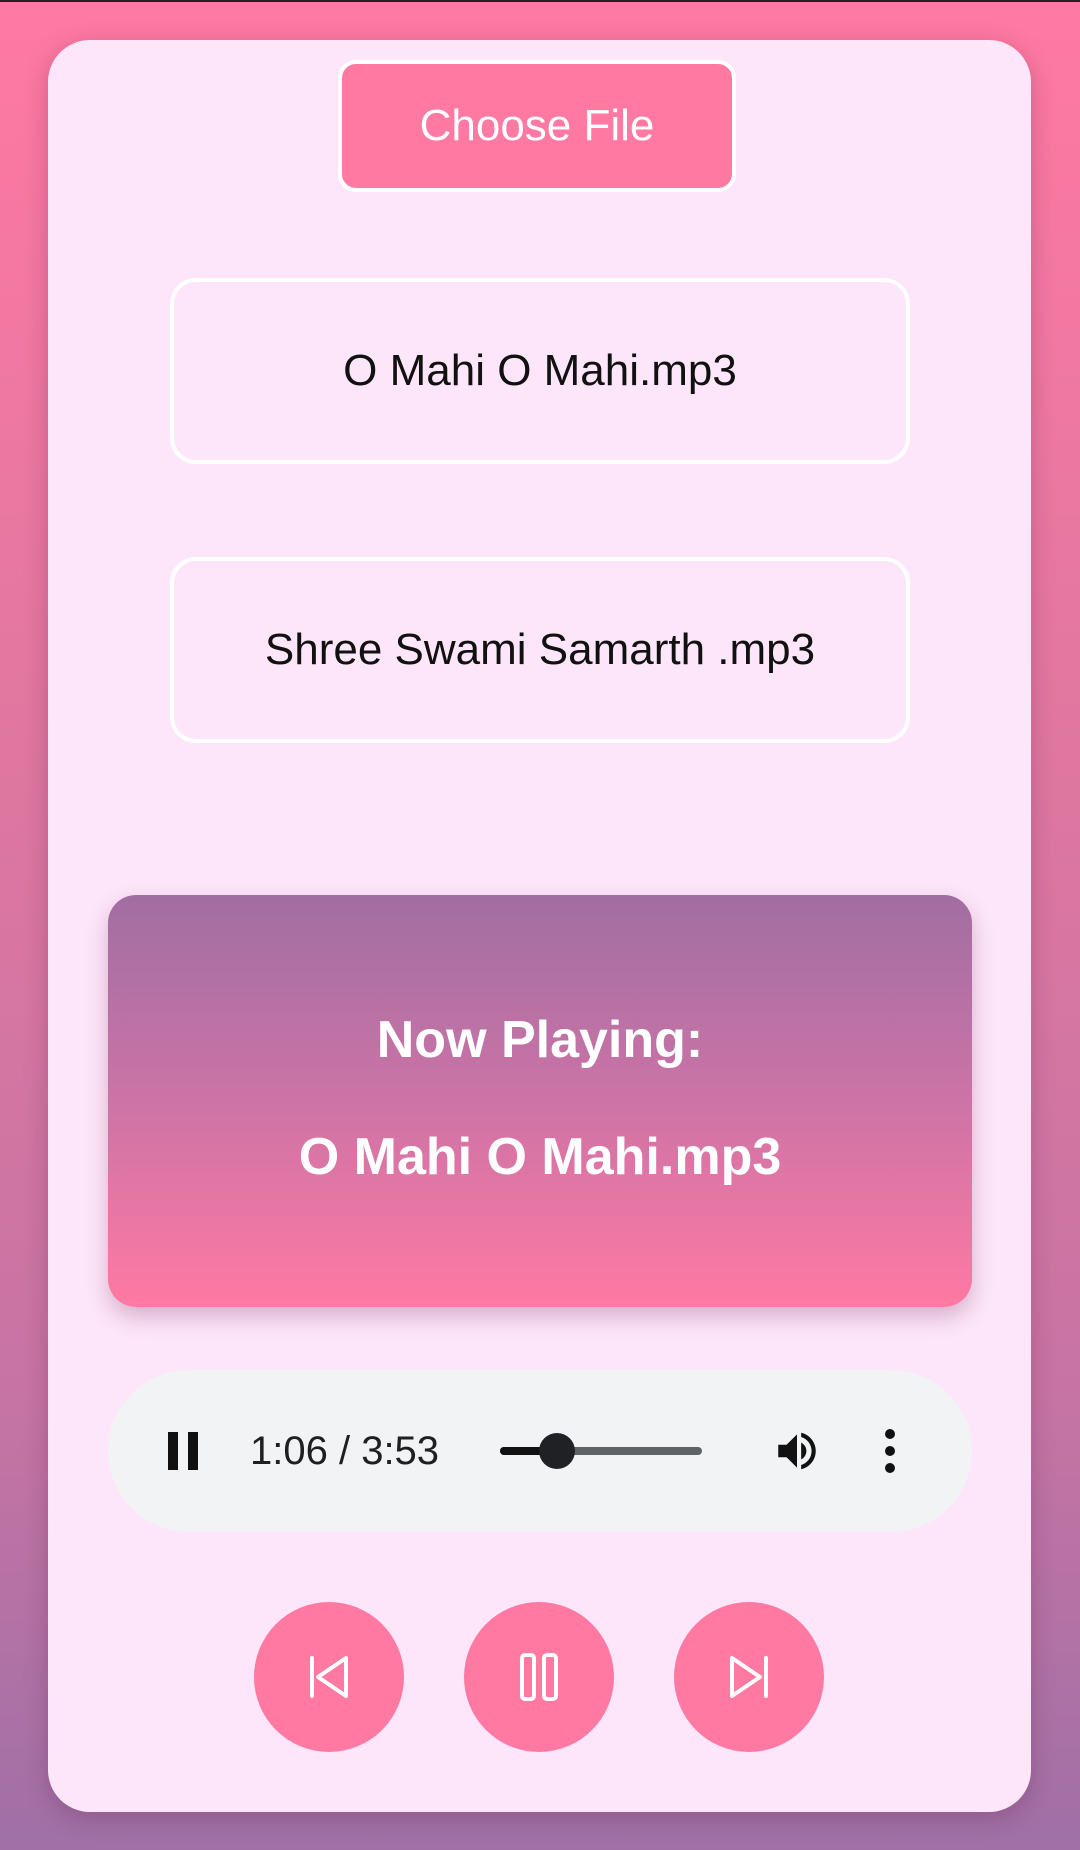 Image resolution: width=1080 pixels, height=1850 pixels. I want to click on volume-icon, so click(797, 1451).